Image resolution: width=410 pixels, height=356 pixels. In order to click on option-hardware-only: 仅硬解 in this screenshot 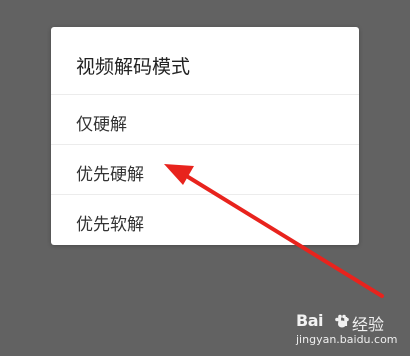, I will do `click(205, 119)`.